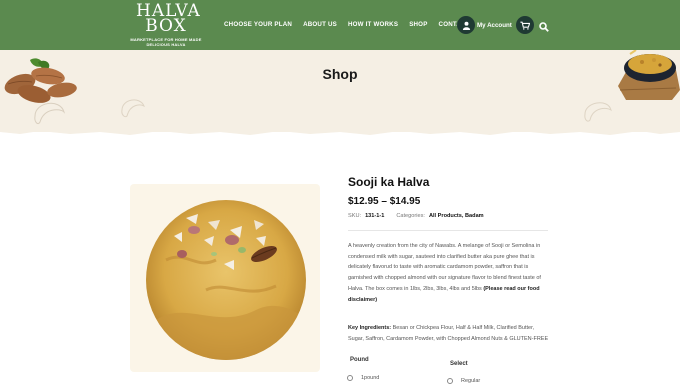  I want to click on user-icon, so click(466, 25).